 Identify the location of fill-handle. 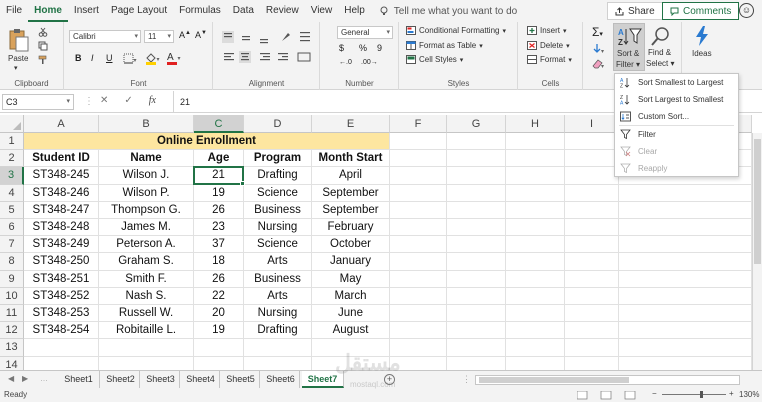
(242, 183).